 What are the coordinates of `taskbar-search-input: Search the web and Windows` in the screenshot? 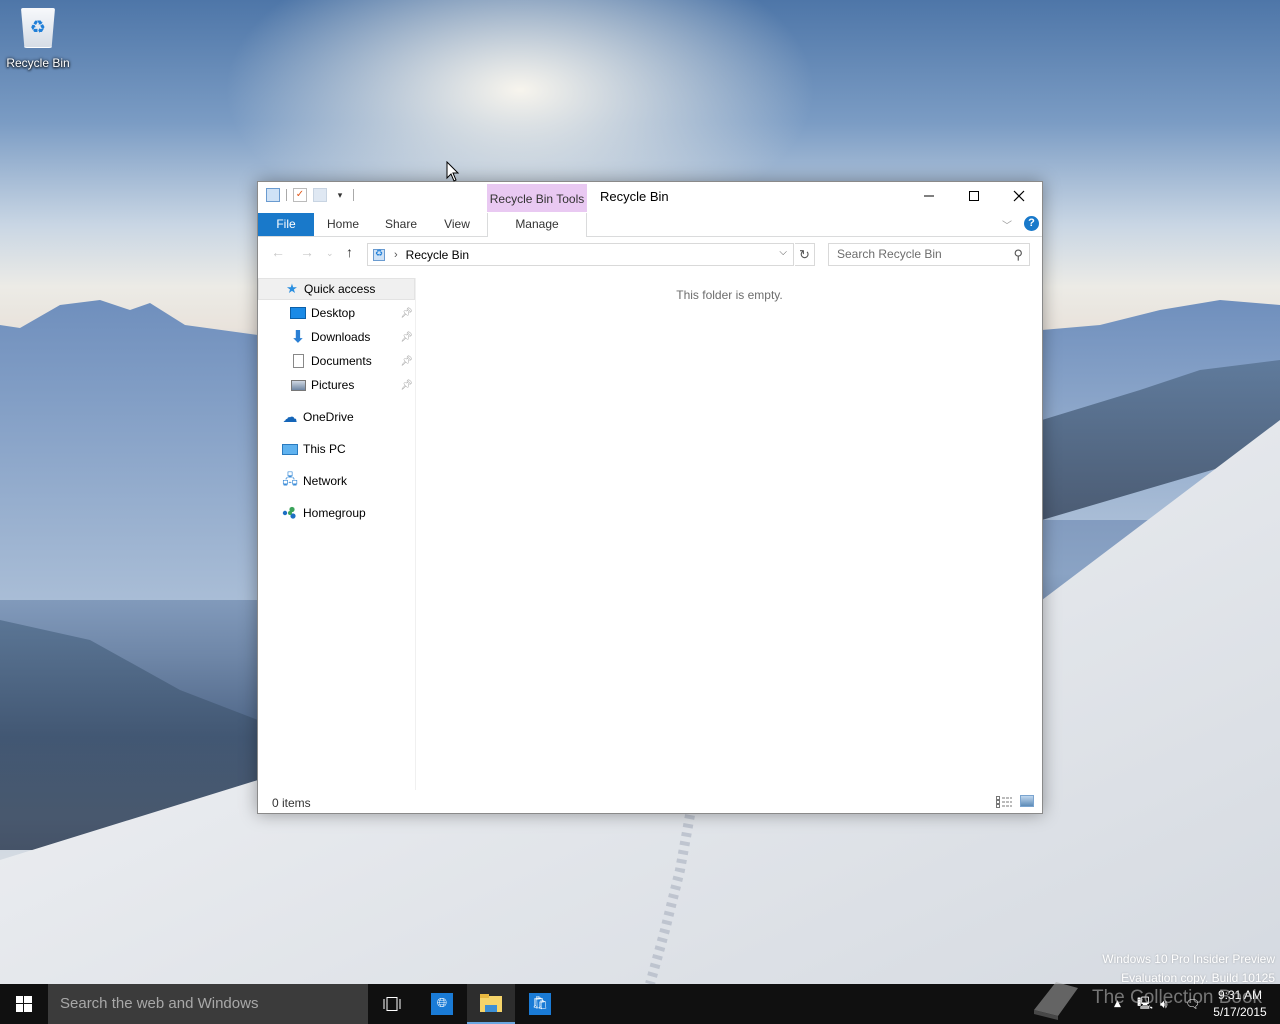 It's located at (208, 1004).